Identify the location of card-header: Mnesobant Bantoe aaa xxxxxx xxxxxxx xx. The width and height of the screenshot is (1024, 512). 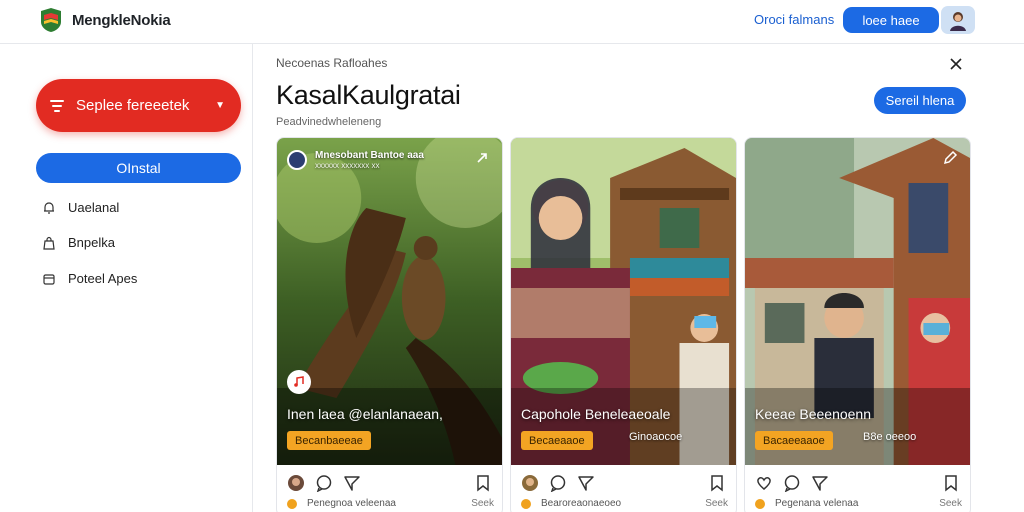
(355, 160).